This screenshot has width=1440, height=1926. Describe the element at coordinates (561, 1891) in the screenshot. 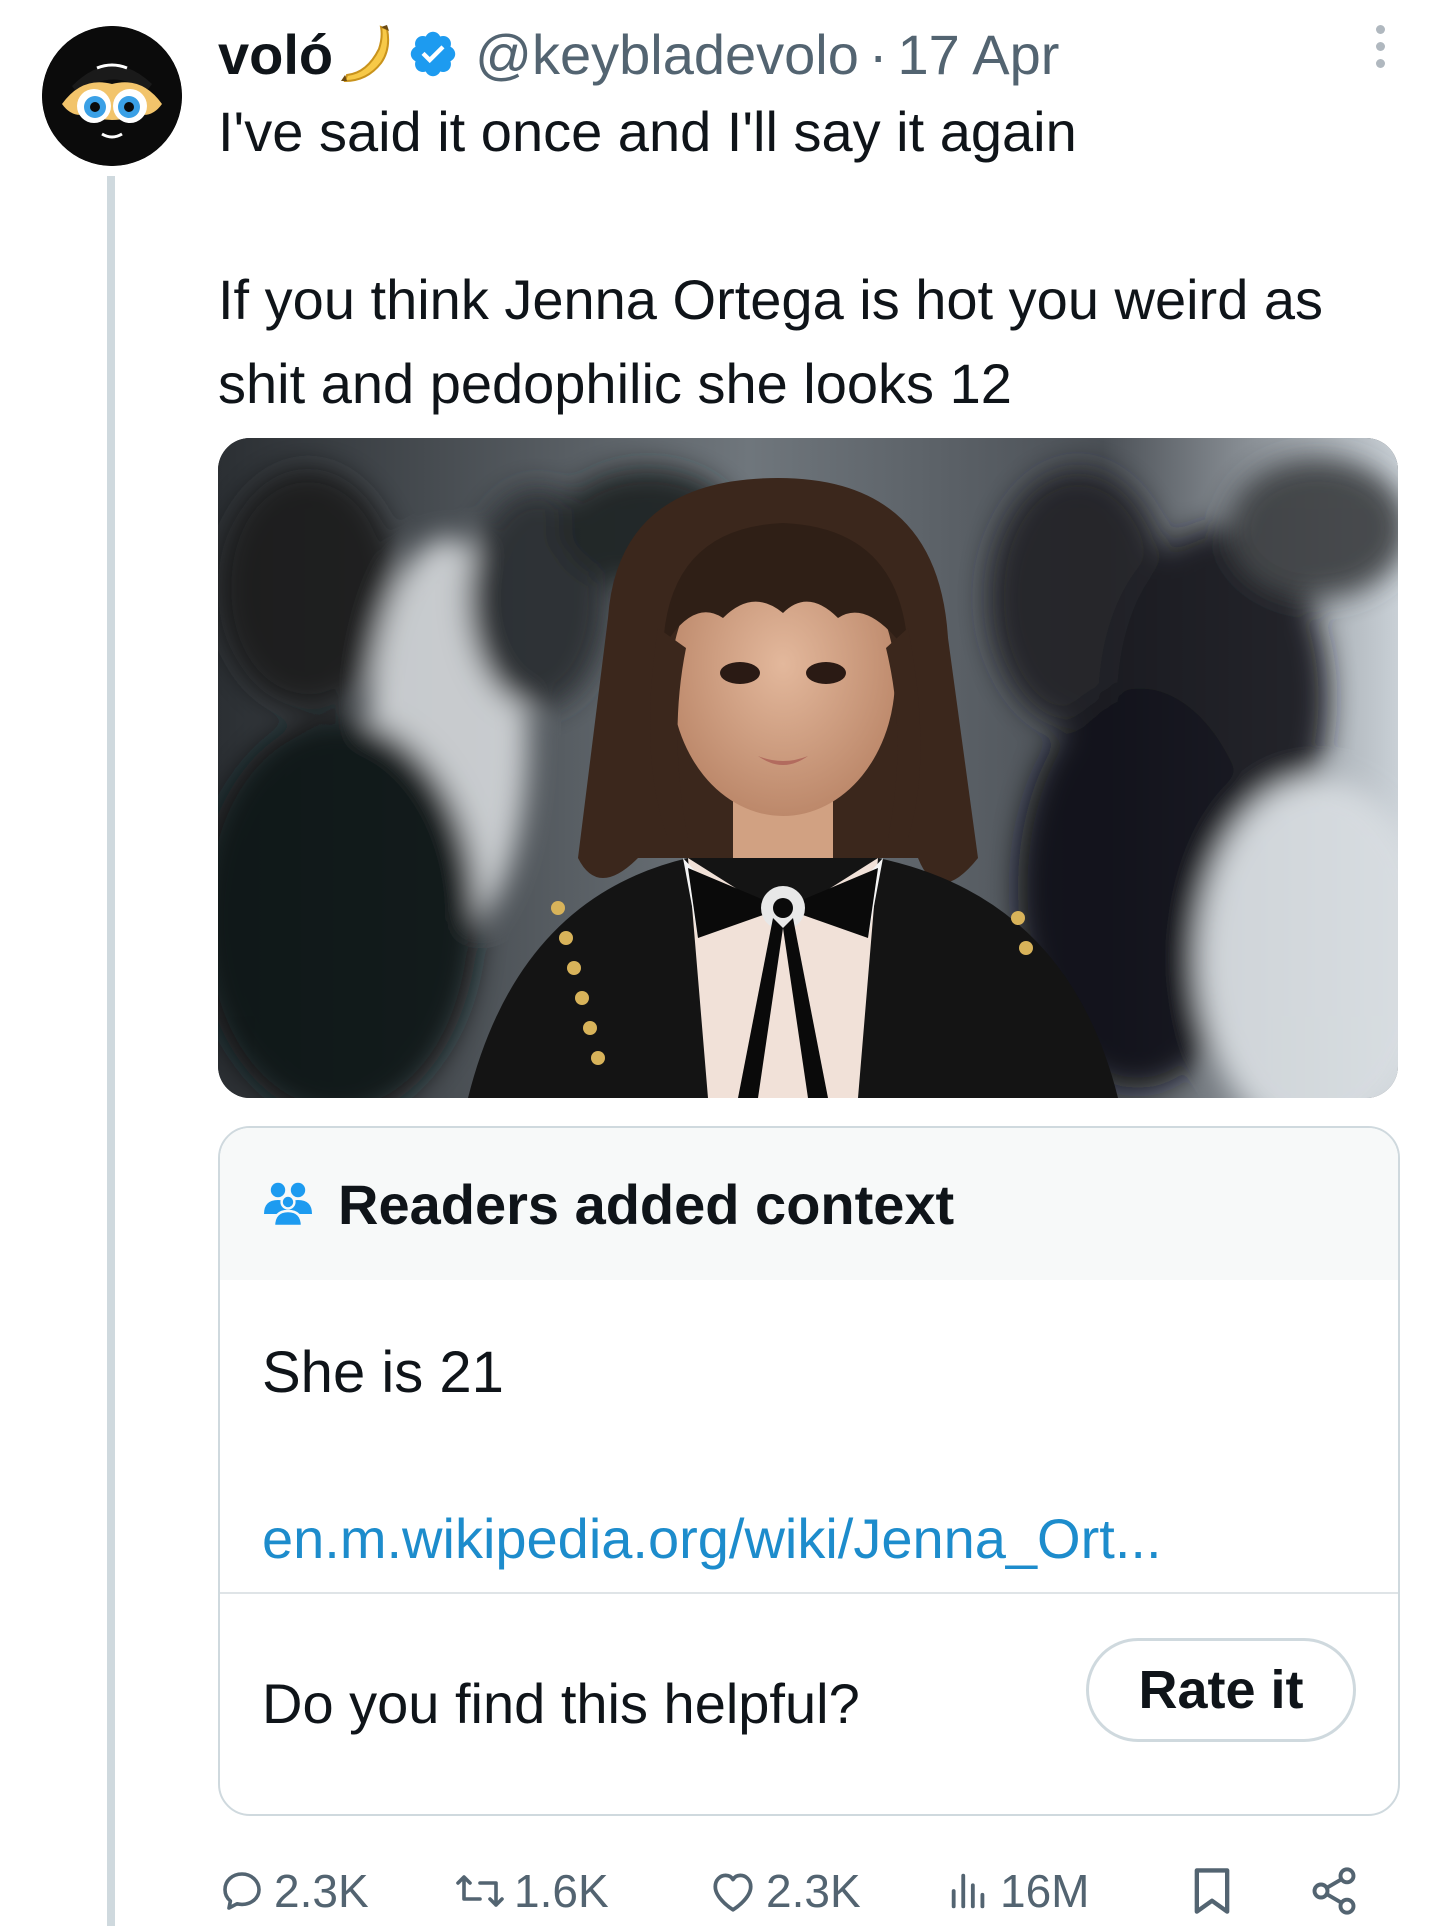

I see `repost-count: 1.6K` at that location.